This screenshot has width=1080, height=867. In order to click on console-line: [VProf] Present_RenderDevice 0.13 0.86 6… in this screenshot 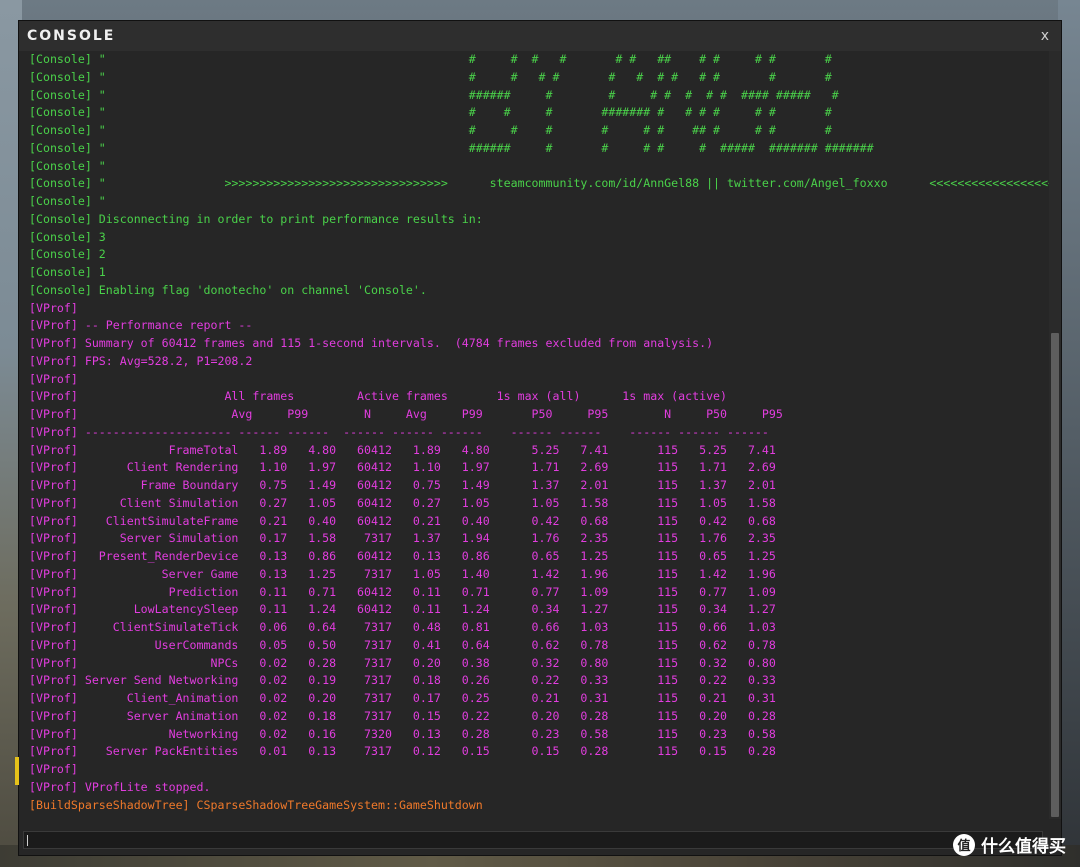, I will do `click(402, 556)`.